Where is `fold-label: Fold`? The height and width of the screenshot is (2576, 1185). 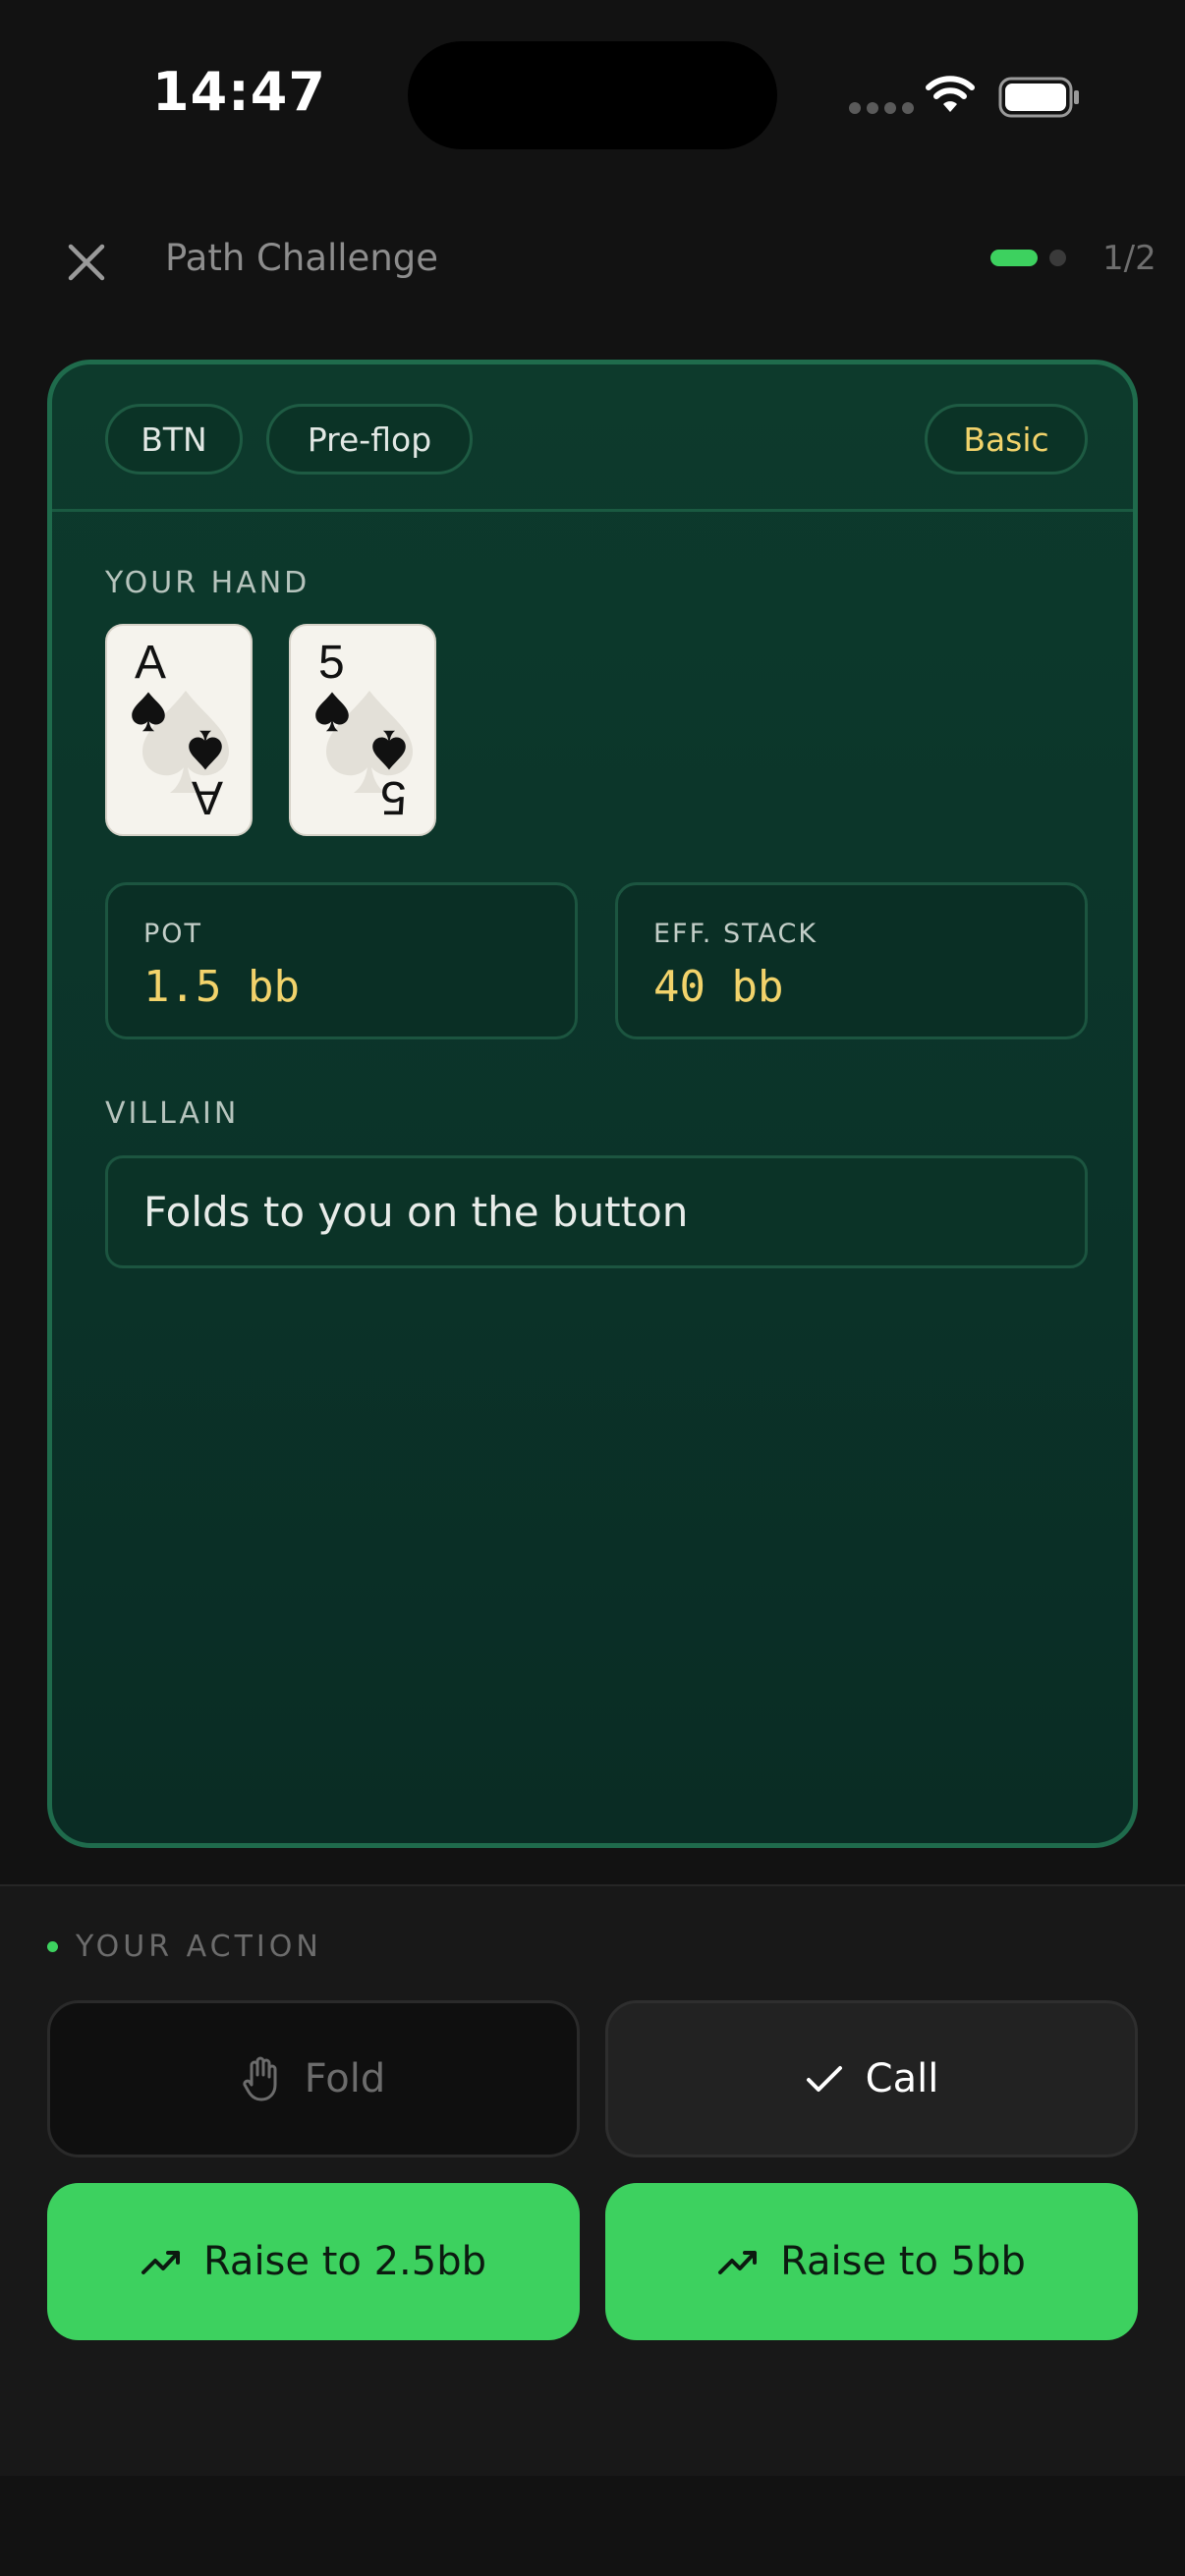
fold-label: Fold is located at coordinates (345, 2078).